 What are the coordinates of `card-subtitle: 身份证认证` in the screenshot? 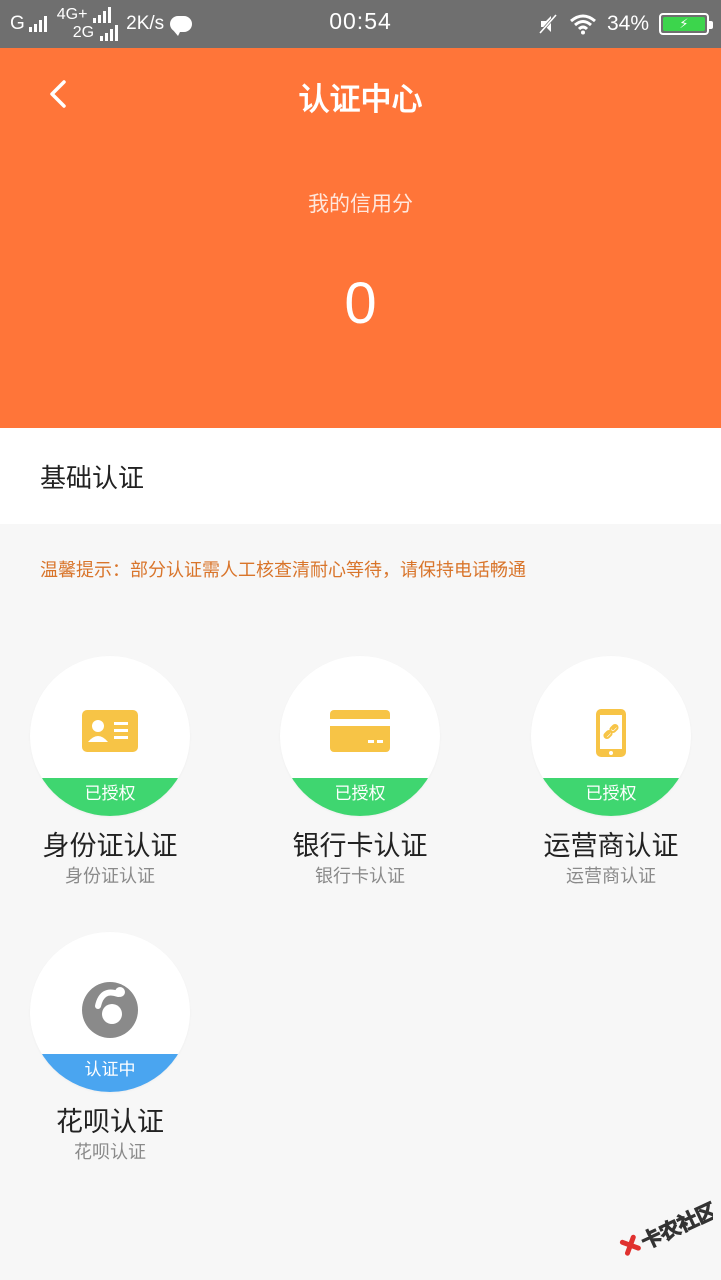 It's located at (110, 876).